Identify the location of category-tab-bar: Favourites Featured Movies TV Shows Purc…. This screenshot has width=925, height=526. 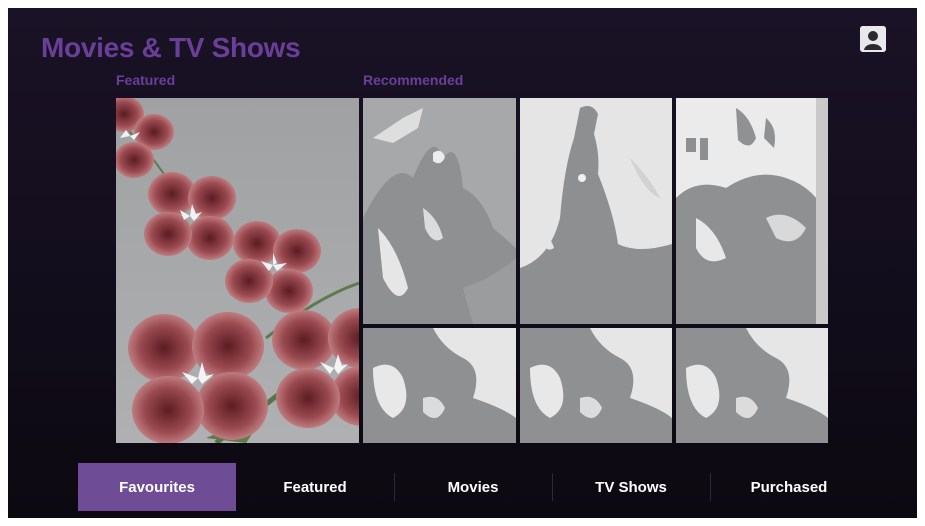
(473, 487).